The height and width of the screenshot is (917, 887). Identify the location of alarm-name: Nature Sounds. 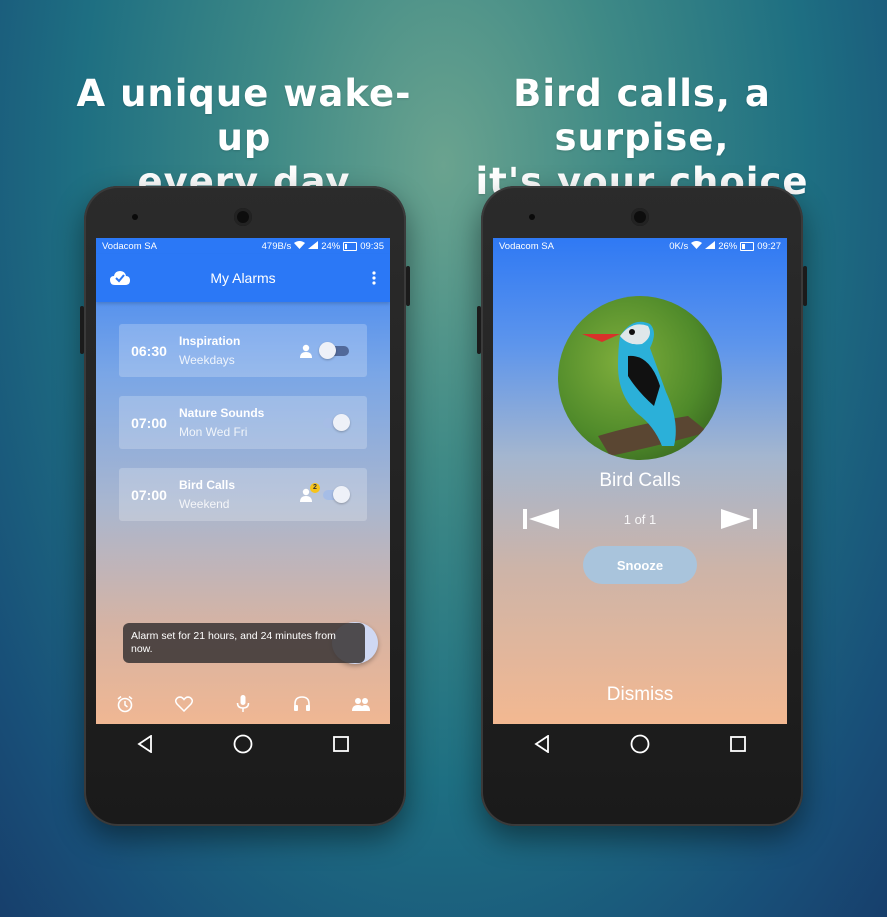
(222, 413).